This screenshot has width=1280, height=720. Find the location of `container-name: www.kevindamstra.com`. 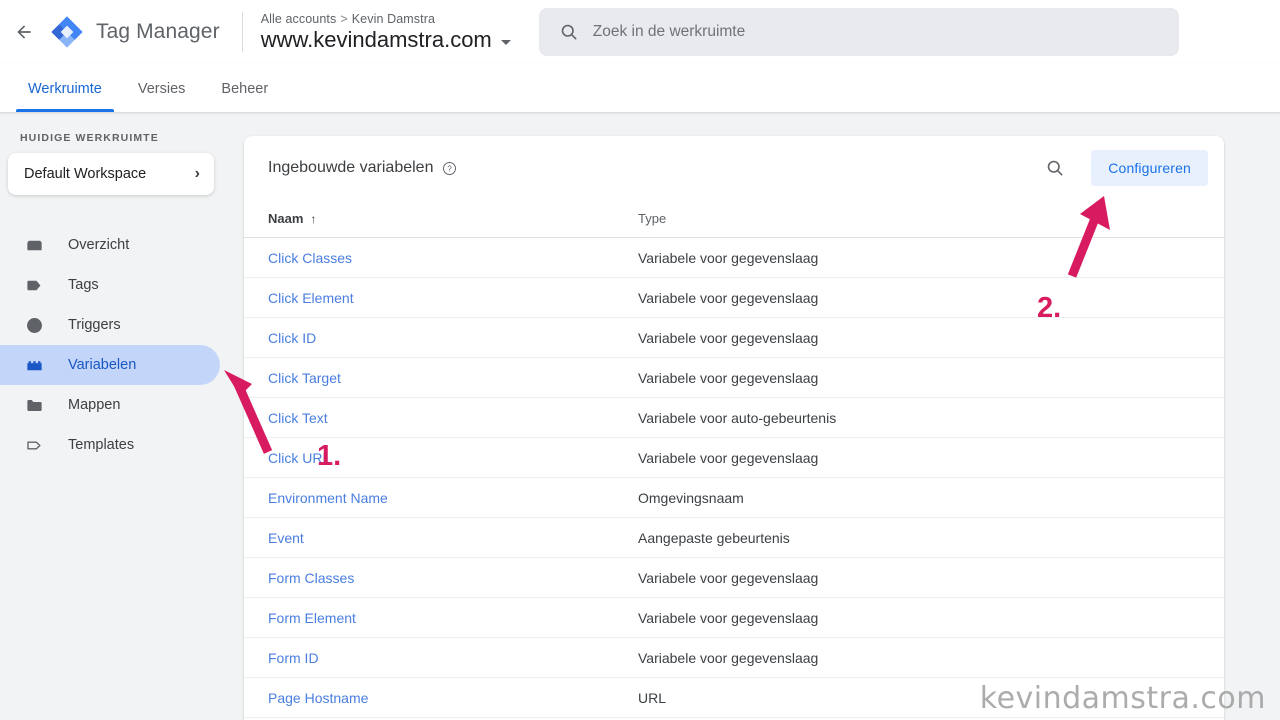

container-name: www.kevindamstra.com is located at coordinates (376, 39).